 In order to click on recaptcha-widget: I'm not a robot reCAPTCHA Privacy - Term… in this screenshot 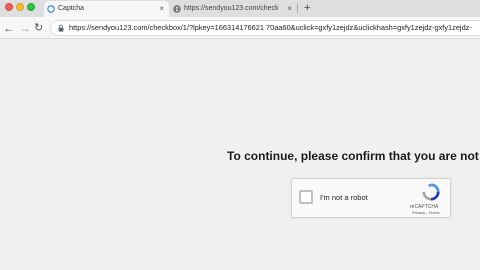, I will do `click(371, 198)`.